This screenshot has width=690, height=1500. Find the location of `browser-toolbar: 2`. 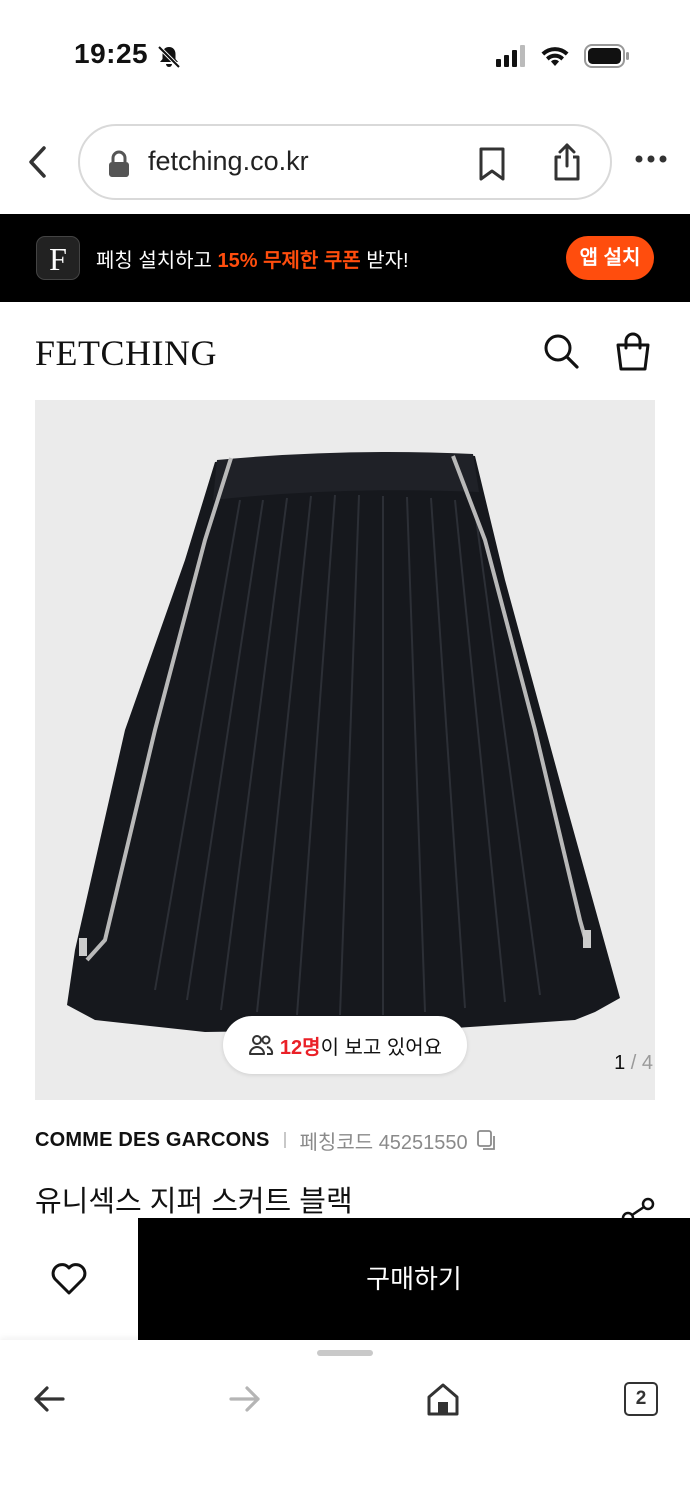

browser-toolbar: 2 is located at coordinates (345, 1420).